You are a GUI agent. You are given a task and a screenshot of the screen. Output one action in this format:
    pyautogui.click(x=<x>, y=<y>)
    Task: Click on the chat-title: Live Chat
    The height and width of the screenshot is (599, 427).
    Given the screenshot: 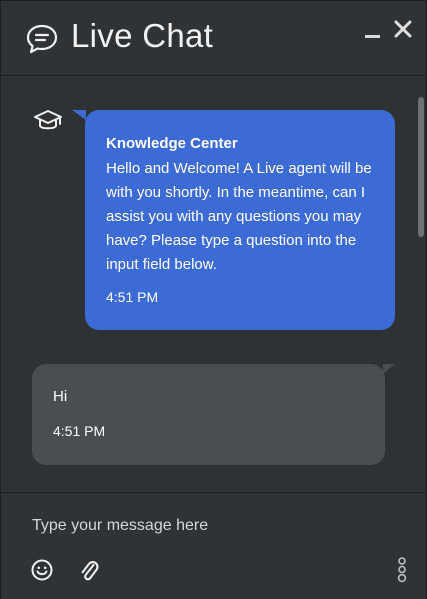 What is the action you would take?
    pyautogui.click(x=142, y=35)
    